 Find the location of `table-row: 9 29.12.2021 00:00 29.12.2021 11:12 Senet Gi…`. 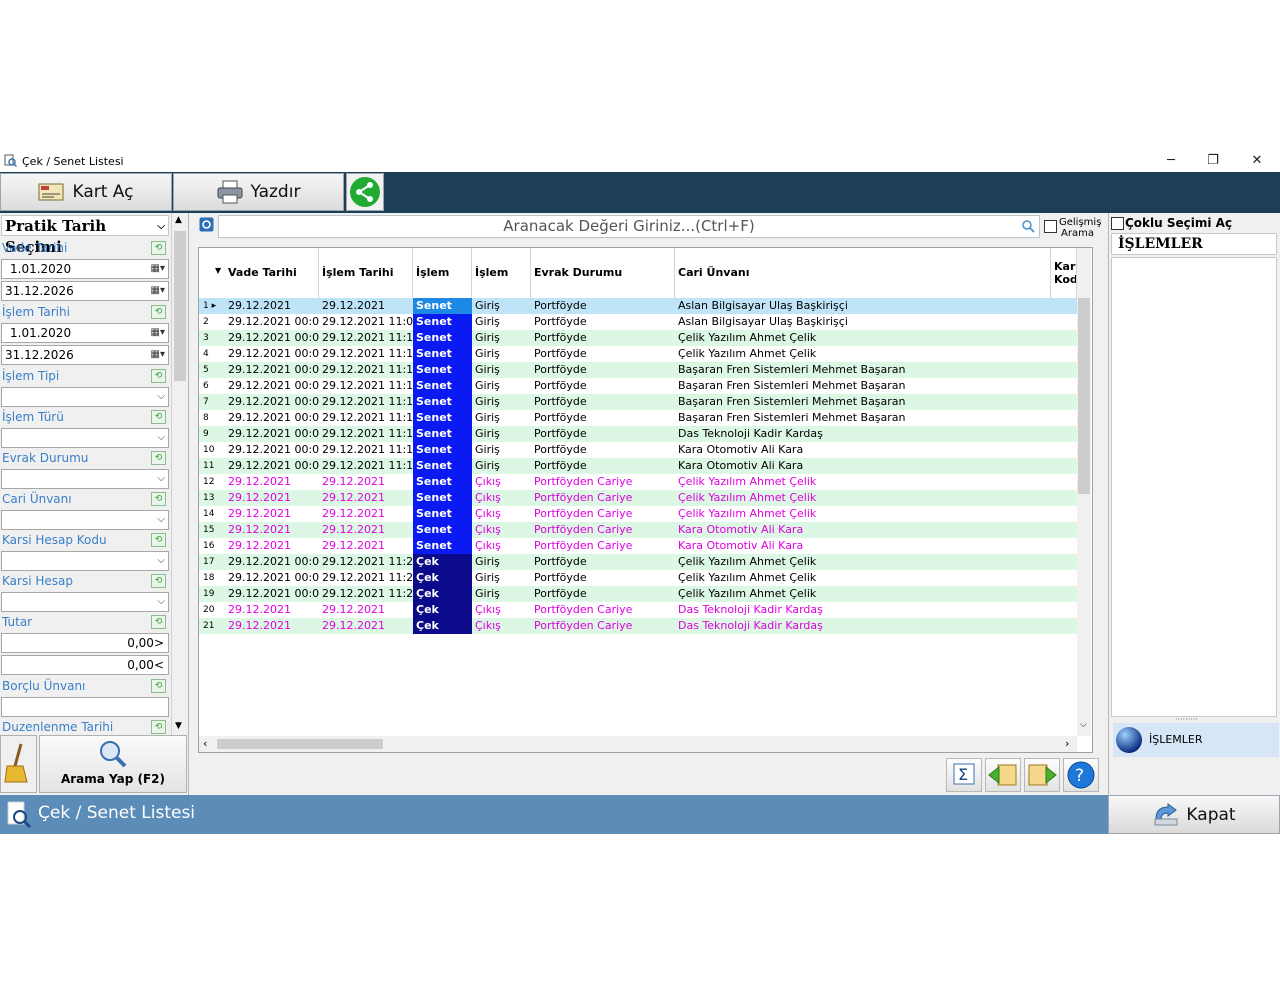

table-row: 9 29.12.2021 00:00 29.12.2021 11:12 Senet Gi… is located at coordinates (638, 434).